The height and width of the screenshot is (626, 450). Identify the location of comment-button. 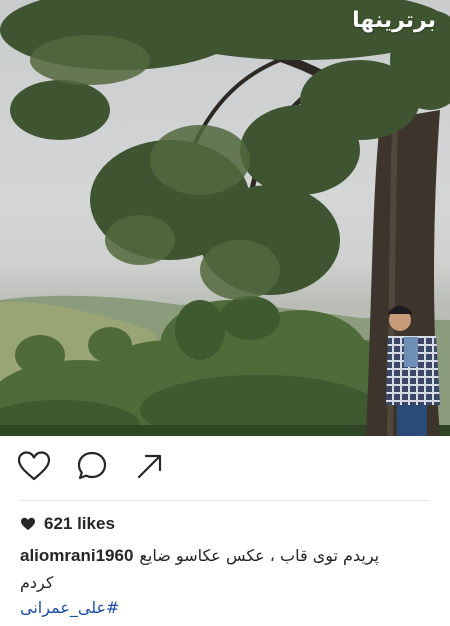
(92, 466).